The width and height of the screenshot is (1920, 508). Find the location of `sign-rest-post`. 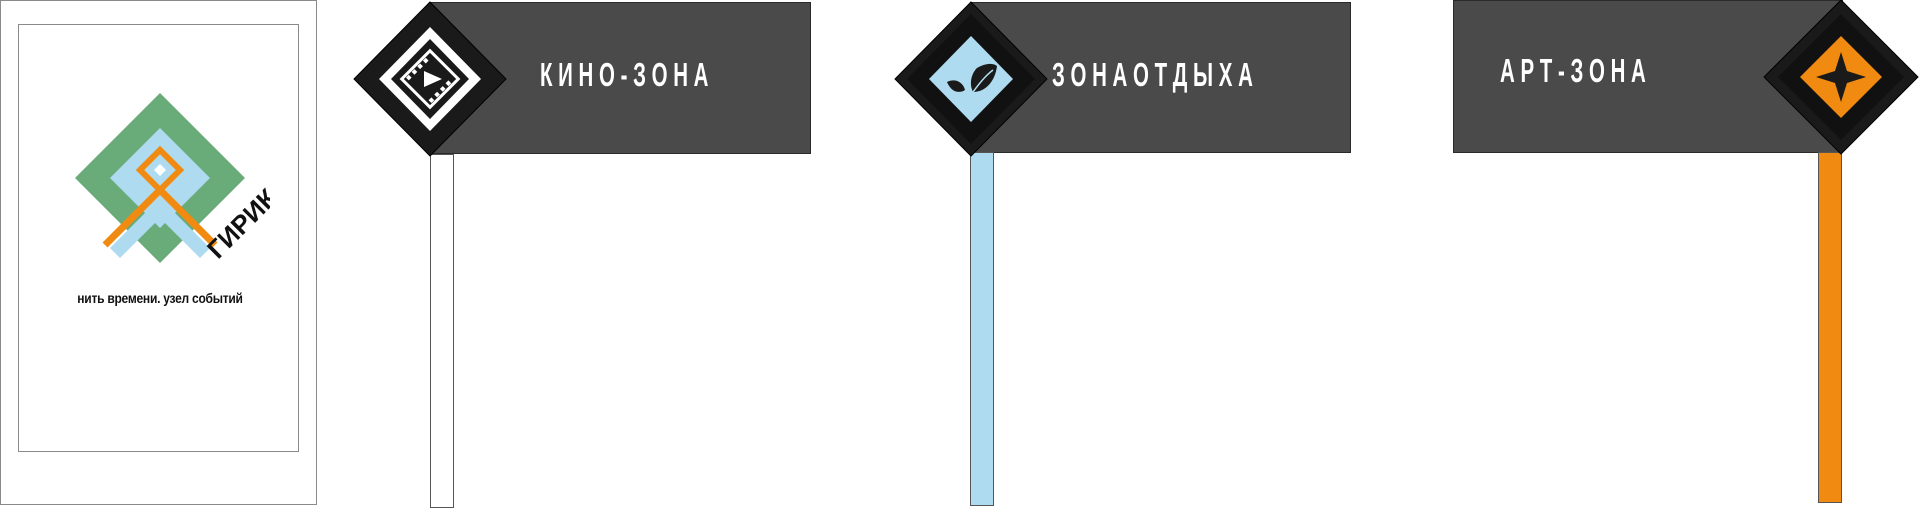

sign-rest-post is located at coordinates (982, 329).